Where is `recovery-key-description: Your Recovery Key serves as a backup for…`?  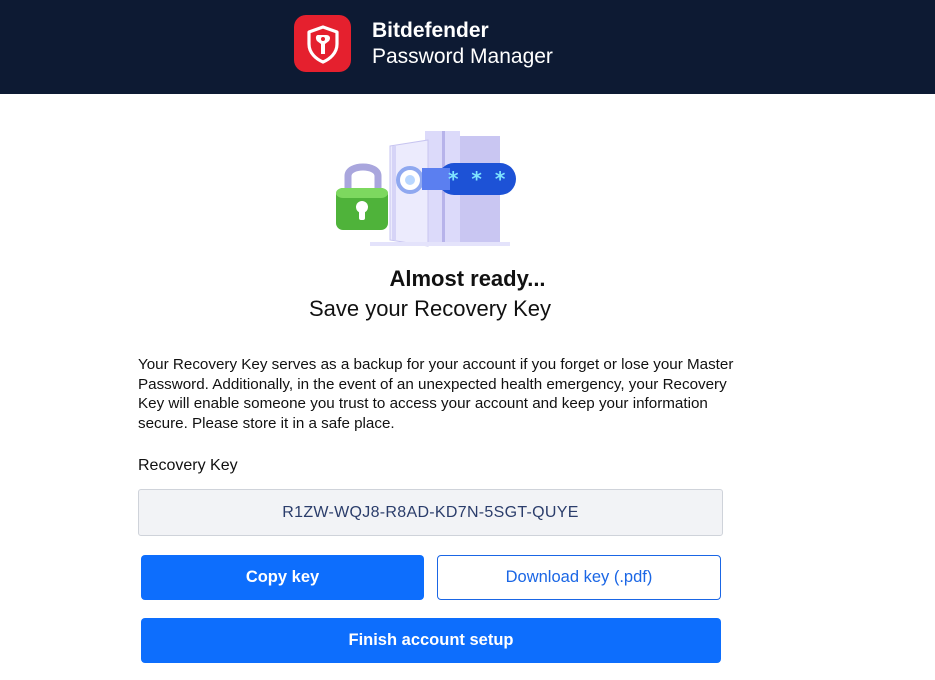
recovery-key-description: Your Recovery Key serves as a backup for… is located at coordinates (436, 394).